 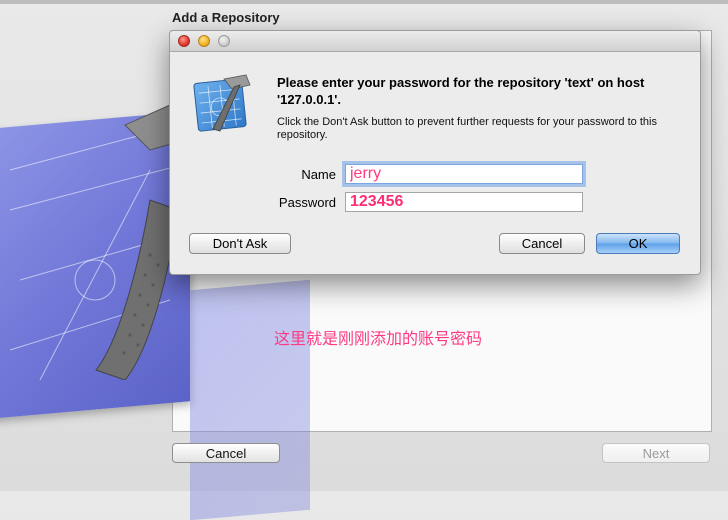 What do you see at coordinates (638, 243) in the screenshot?
I see `ok-button: OK` at bounding box center [638, 243].